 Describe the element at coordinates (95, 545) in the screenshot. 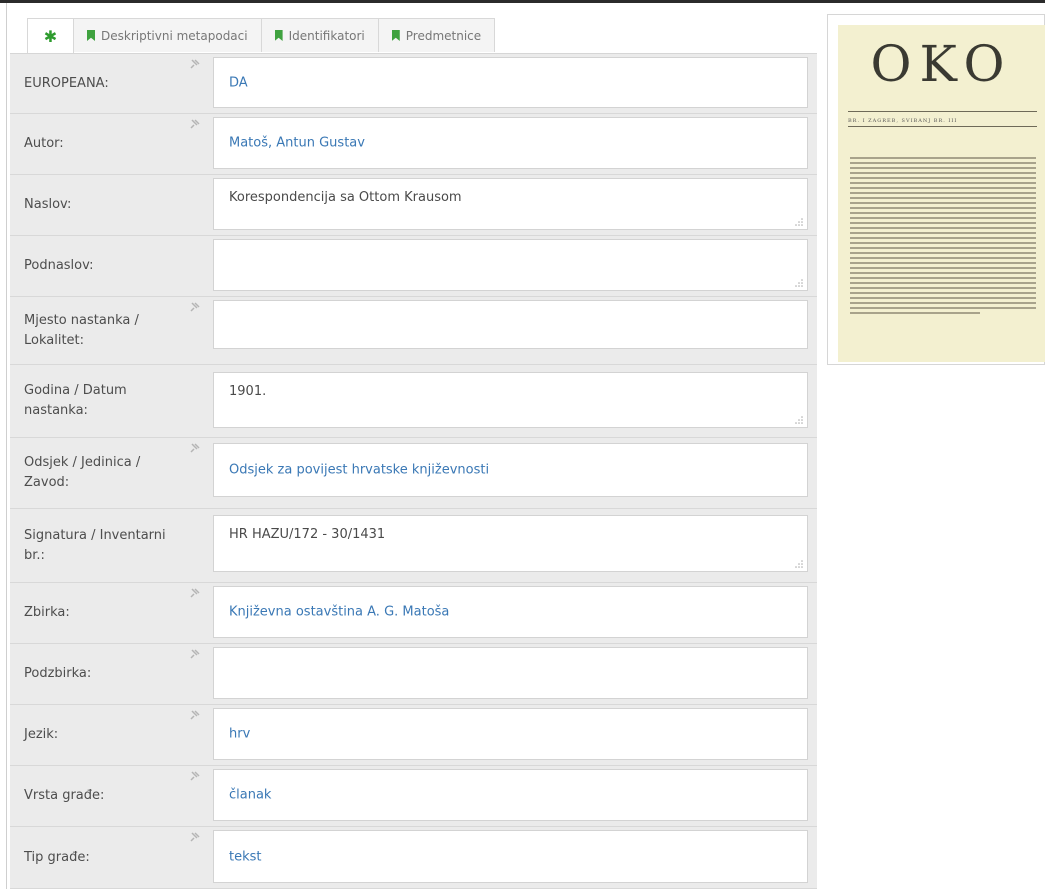

I see `field-label: Signatura / Inventarni br.:` at that location.